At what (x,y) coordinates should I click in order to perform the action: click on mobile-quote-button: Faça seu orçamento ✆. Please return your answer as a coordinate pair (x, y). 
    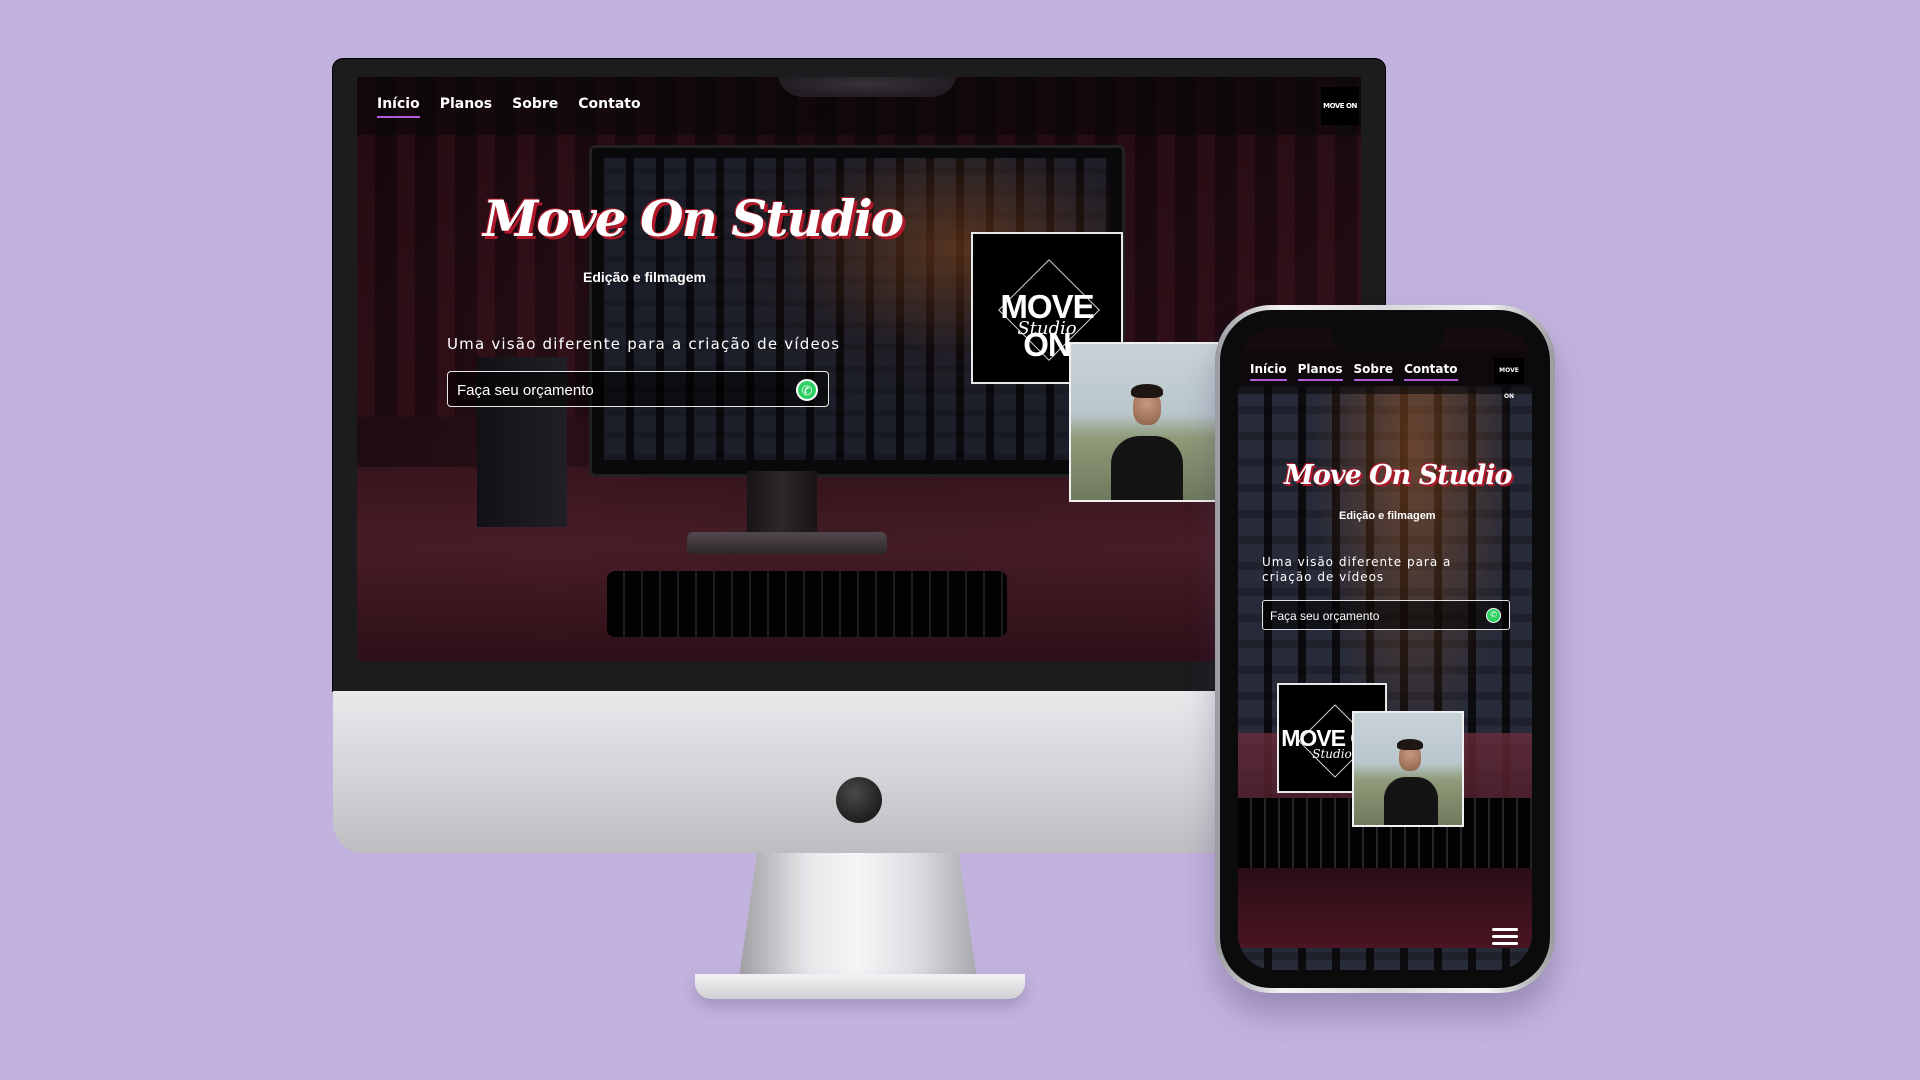
    Looking at the image, I should click on (1386, 615).